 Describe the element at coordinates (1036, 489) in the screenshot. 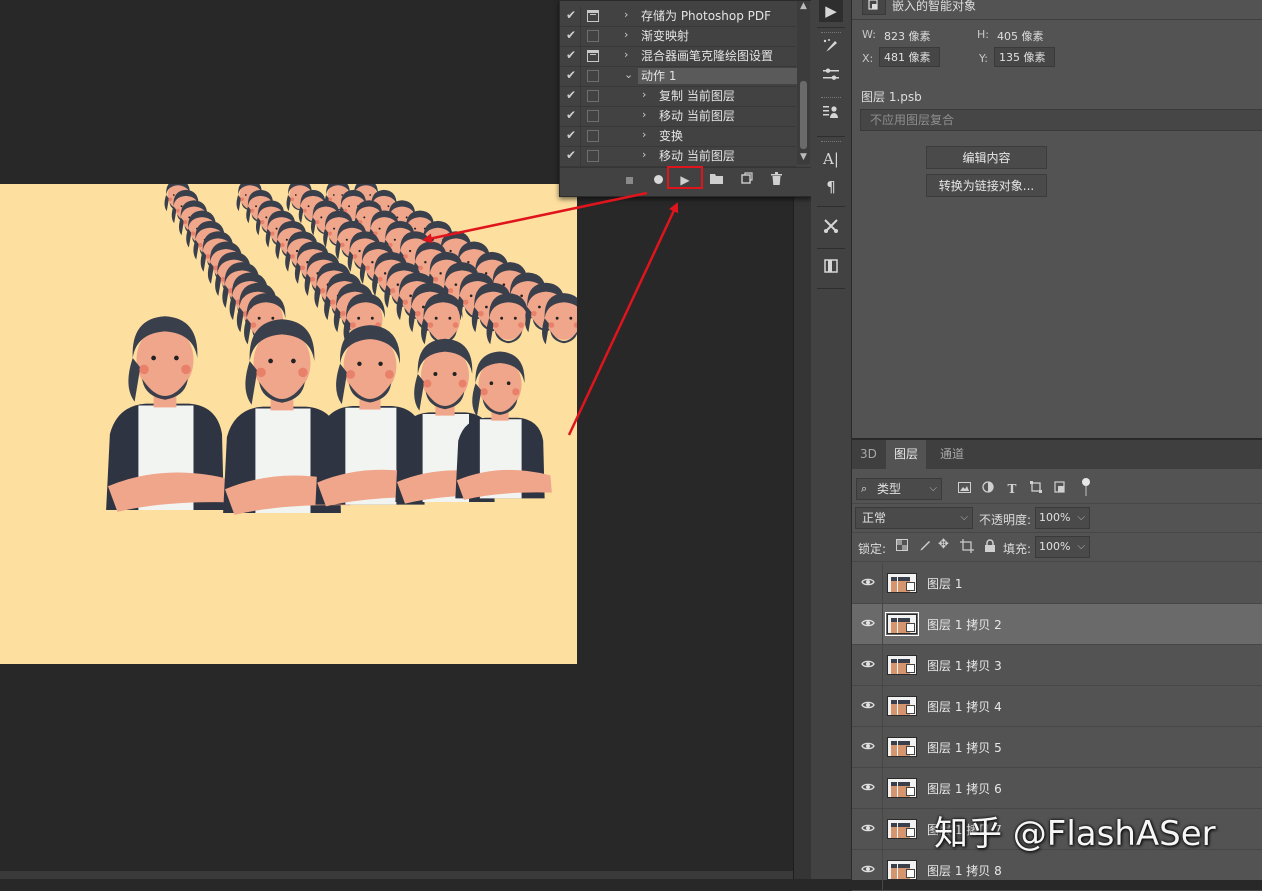

I see `filter-shape-icon` at that location.